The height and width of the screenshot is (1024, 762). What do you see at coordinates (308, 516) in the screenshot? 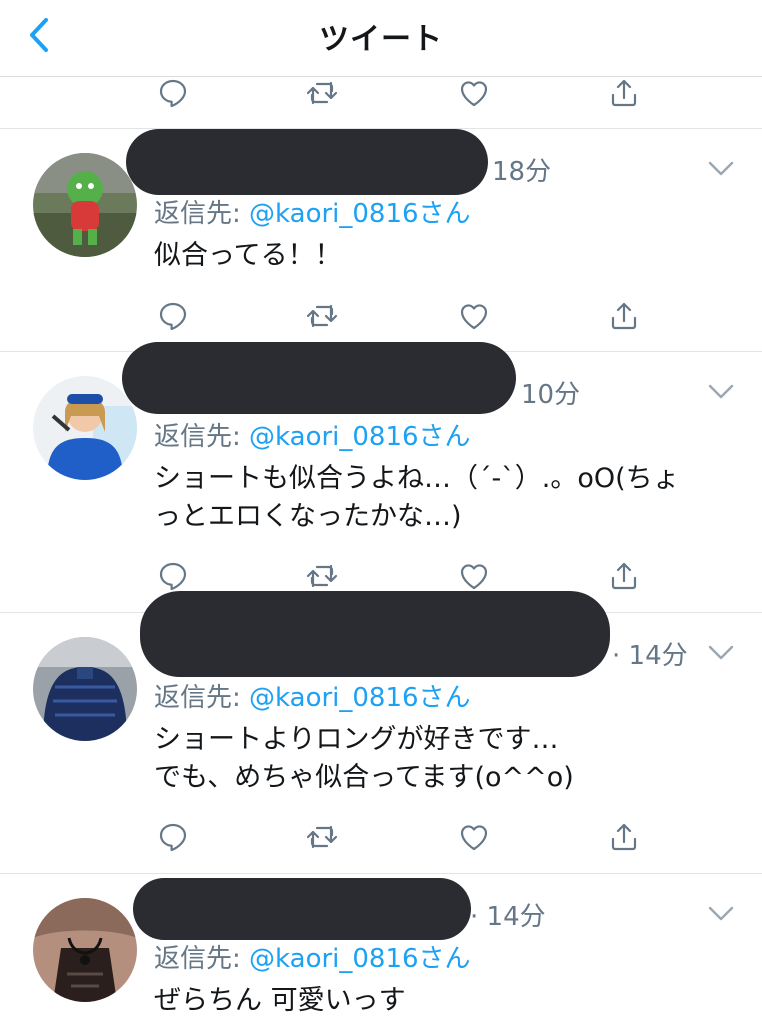
I see `tweet-text-line: っとエロくなったかな…)` at bounding box center [308, 516].